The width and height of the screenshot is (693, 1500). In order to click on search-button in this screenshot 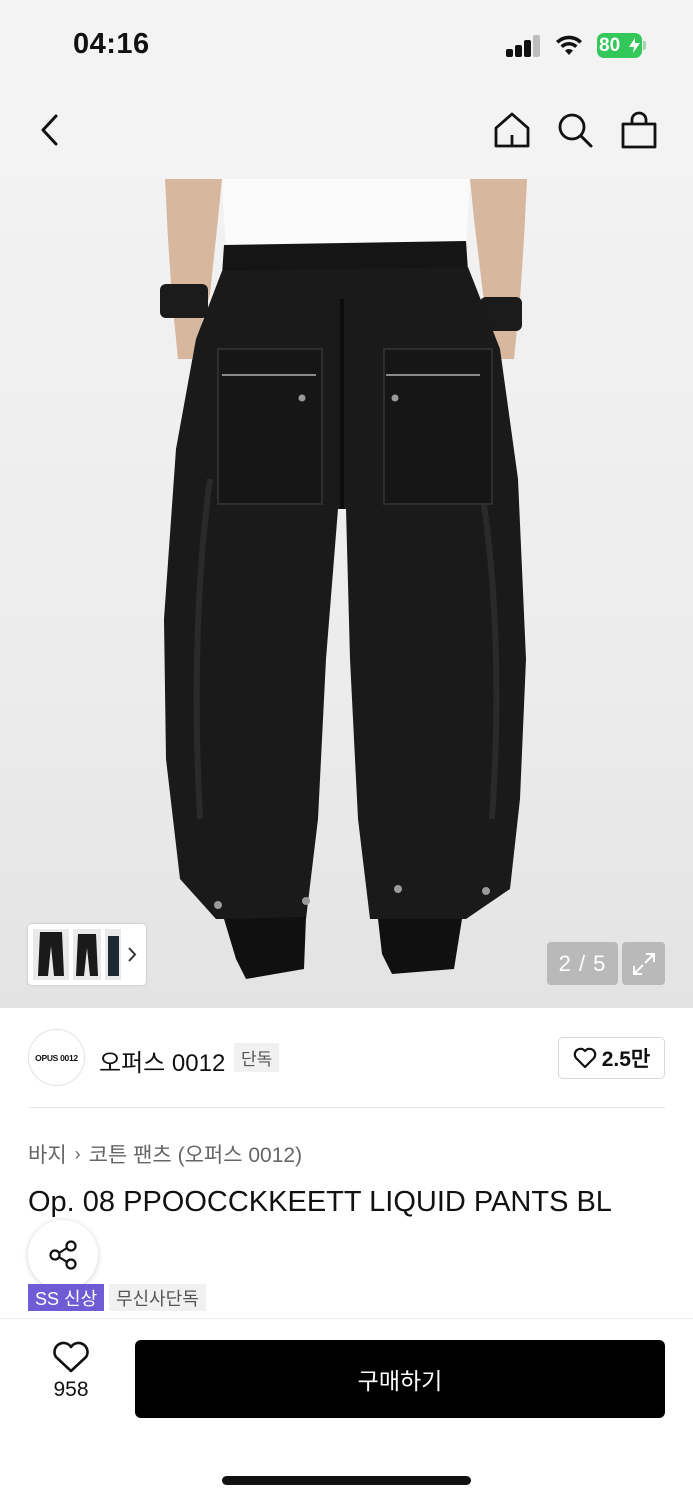, I will do `click(575, 130)`.